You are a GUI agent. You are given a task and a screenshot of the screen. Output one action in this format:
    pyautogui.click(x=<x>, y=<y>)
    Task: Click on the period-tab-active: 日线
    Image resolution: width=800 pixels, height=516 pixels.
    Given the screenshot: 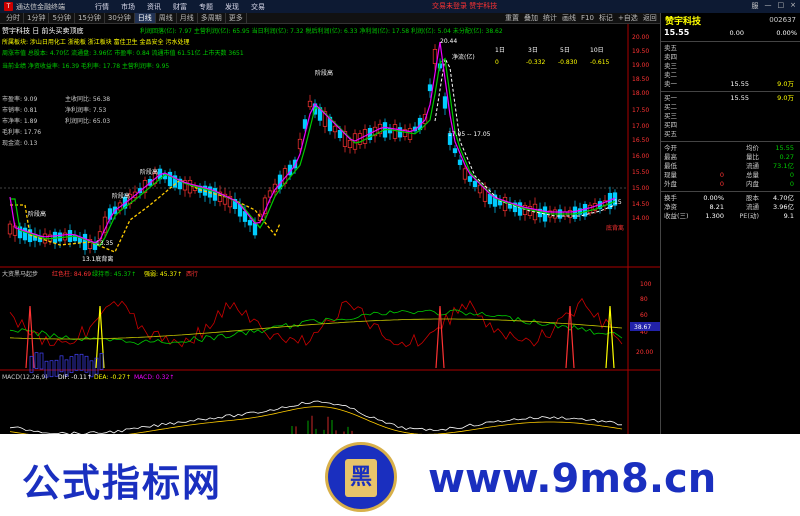 What is the action you would take?
    pyautogui.click(x=145, y=18)
    